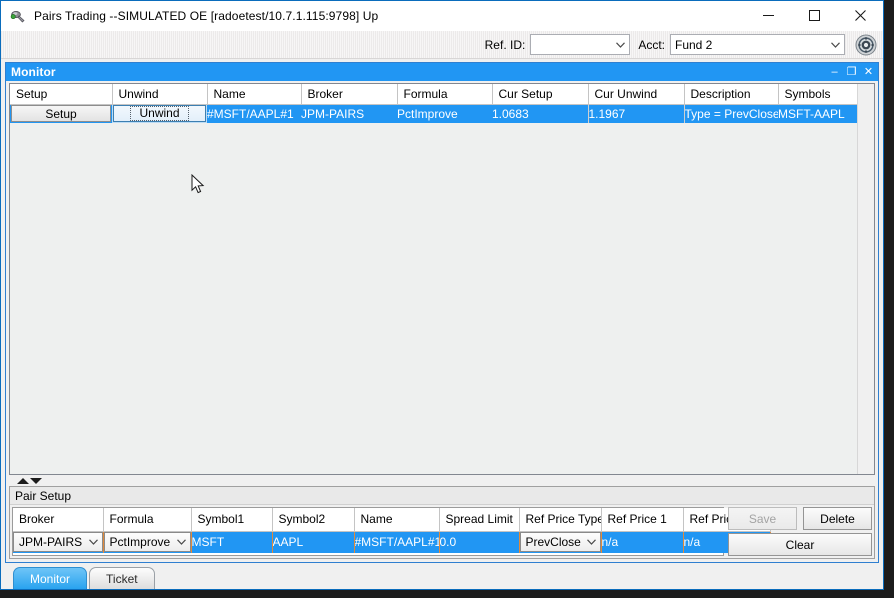 The image size is (894, 598). Describe the element at coordinates (349, 94) in the screenshot. I see `column-header-broker: Broker` at that location.